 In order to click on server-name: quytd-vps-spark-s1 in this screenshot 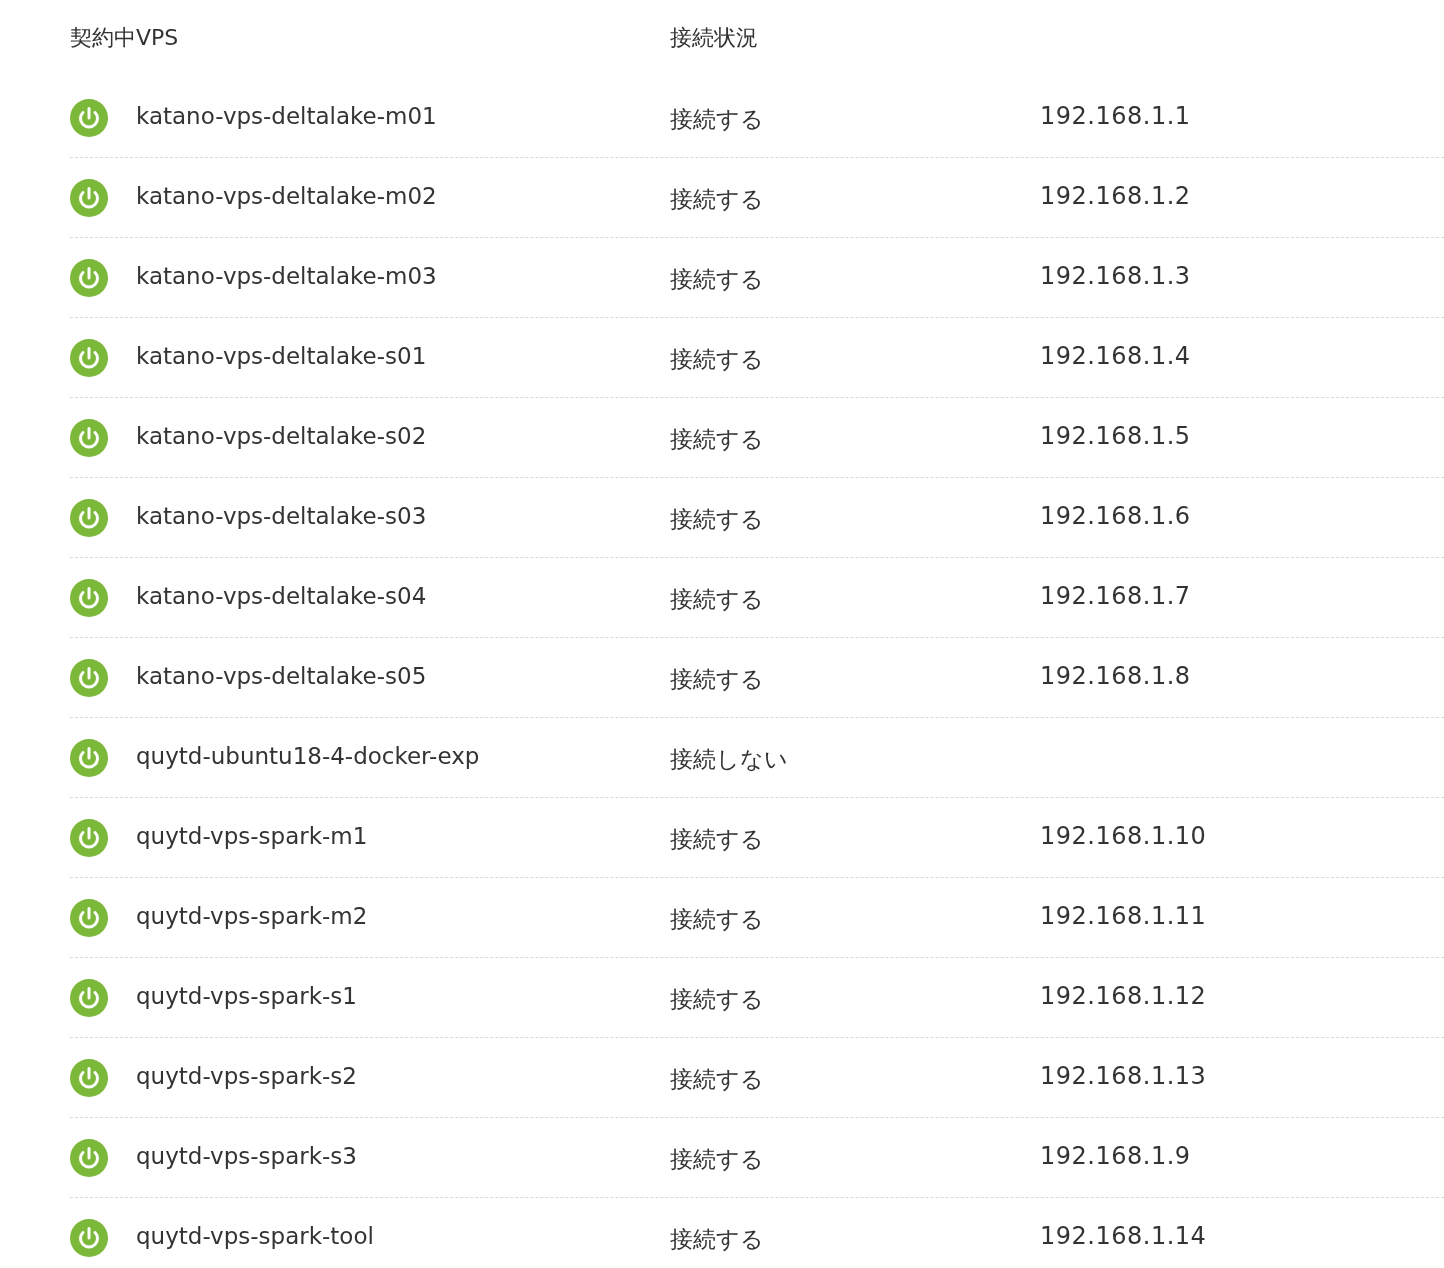, I will do `click(246, 995)`.